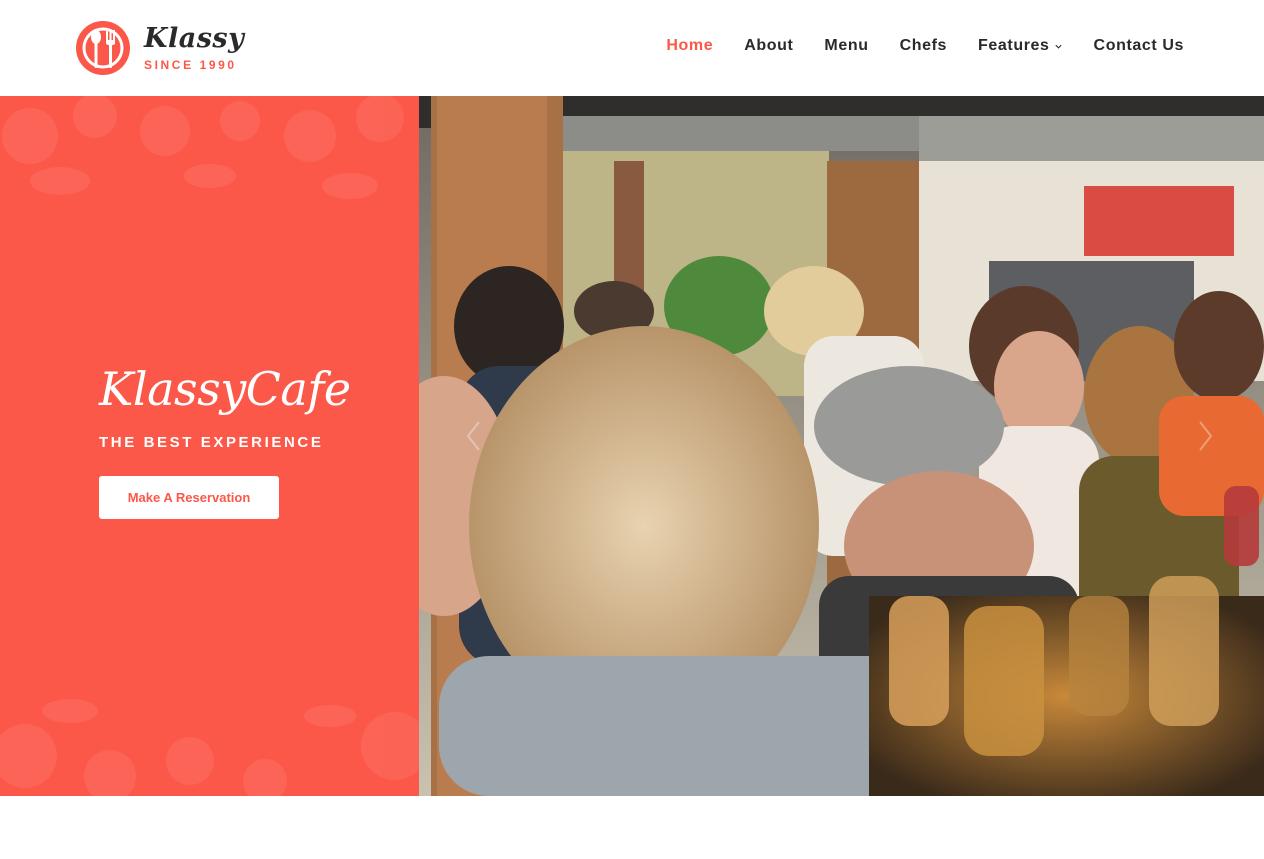 This screenshot has width=1264, height=859. Describe the element at coordinates (190, 65) in the screenshot. I see `brand-since: SINCE 1990` at that location.